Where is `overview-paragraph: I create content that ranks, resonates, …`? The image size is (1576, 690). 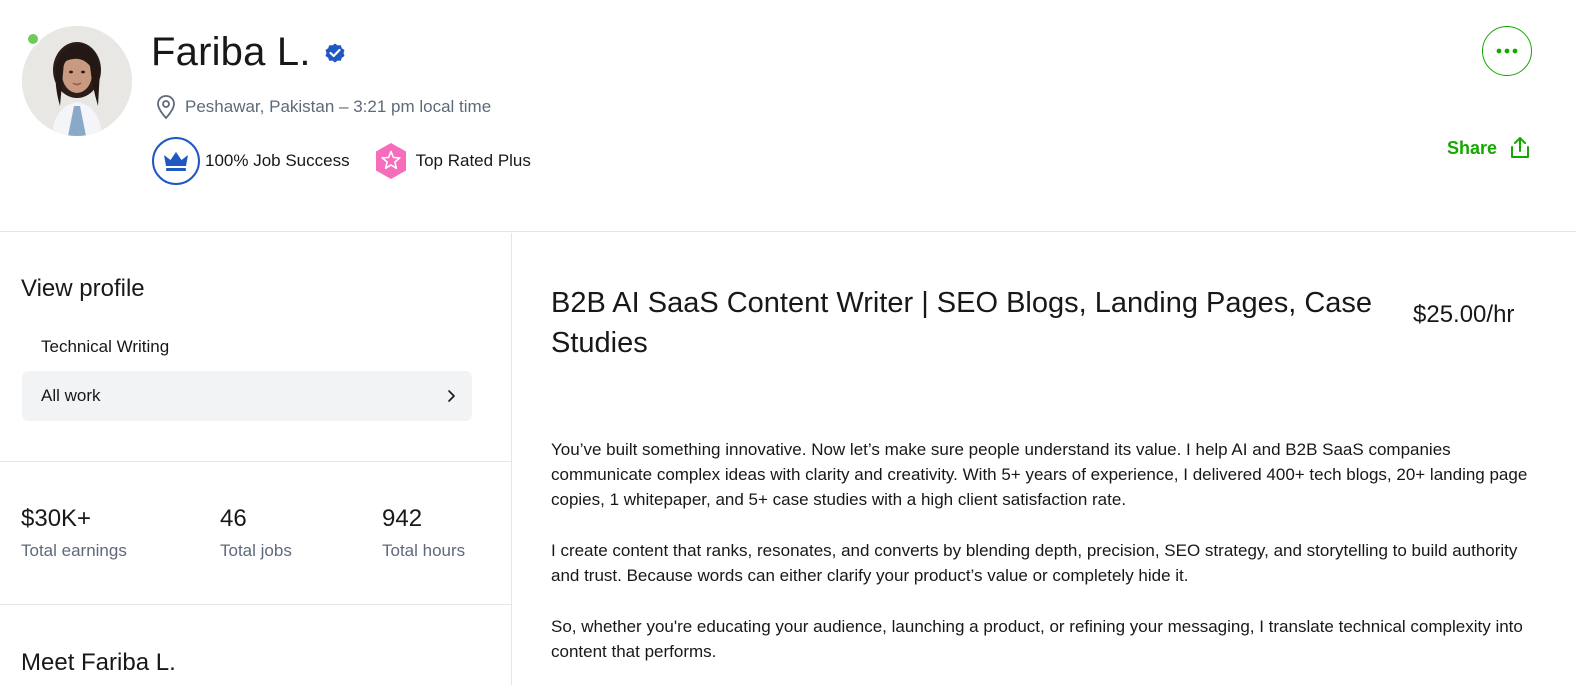
overview-paragraph: I create content that ranks, resonates, … is located at coordinates (1034, 563).